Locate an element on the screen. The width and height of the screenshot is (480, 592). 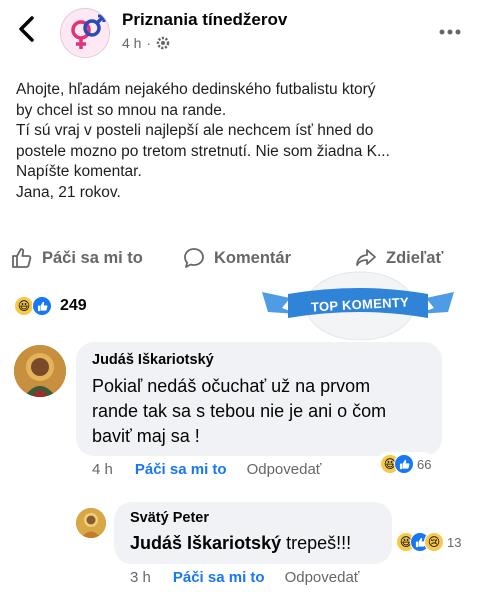
comment-line: Pokiaľ nedáš očuchať už na prvom is located at coordinates (231, 386).